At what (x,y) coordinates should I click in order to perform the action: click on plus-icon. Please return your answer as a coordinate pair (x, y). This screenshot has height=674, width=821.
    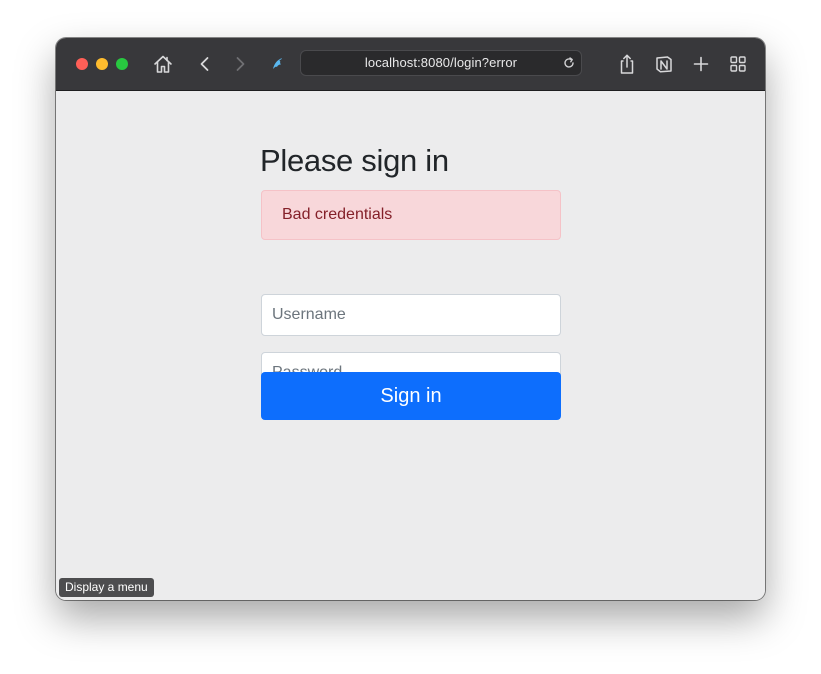
    Looking at the image, I should click on (701, 64).